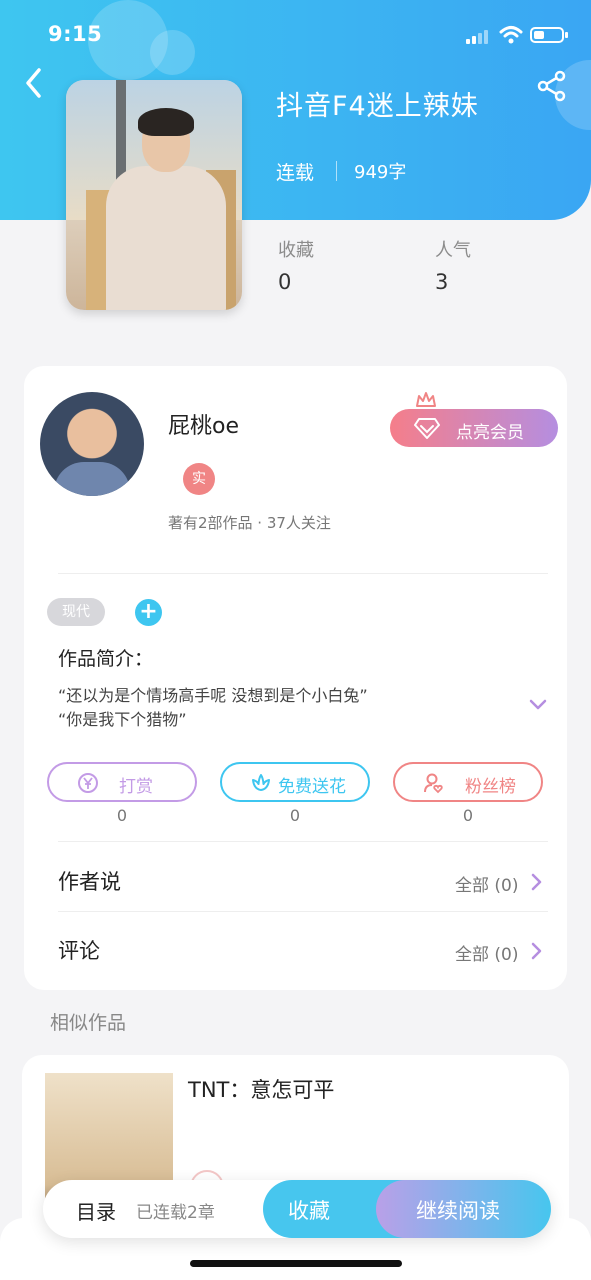 Image resolution: width=591 pixels, height=1280 pixels. I want to click on fan-ranking-button: 粉丝榜, so click(468, 782).